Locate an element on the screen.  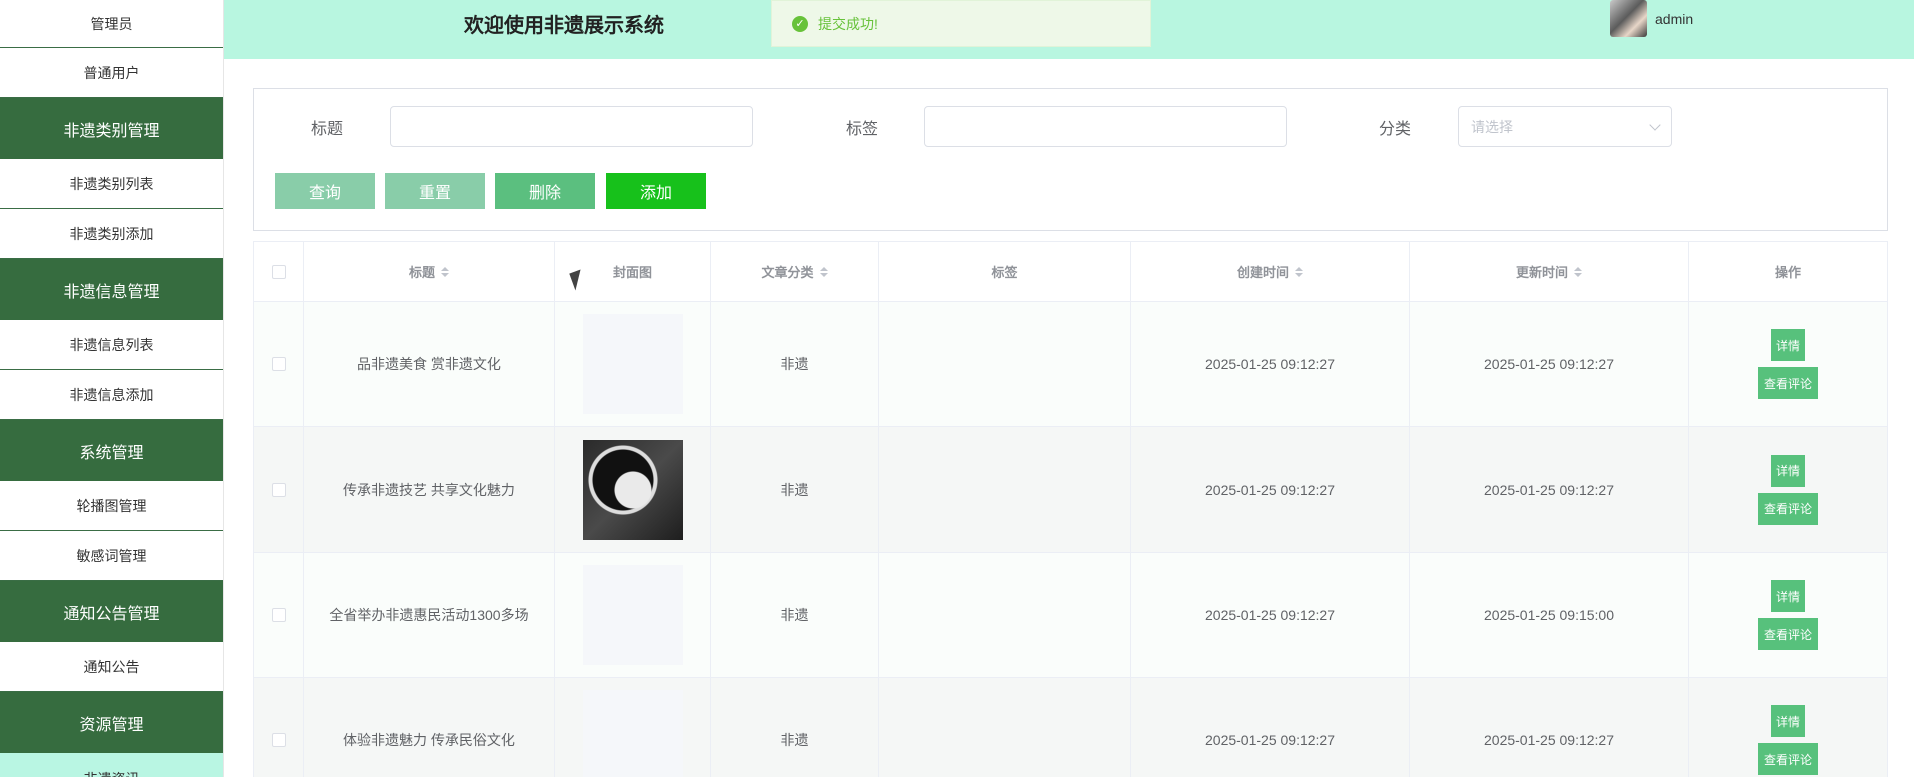
cell-title: 全省举办非遗惠民活动1300多场 is located at coordinates (429, 615).